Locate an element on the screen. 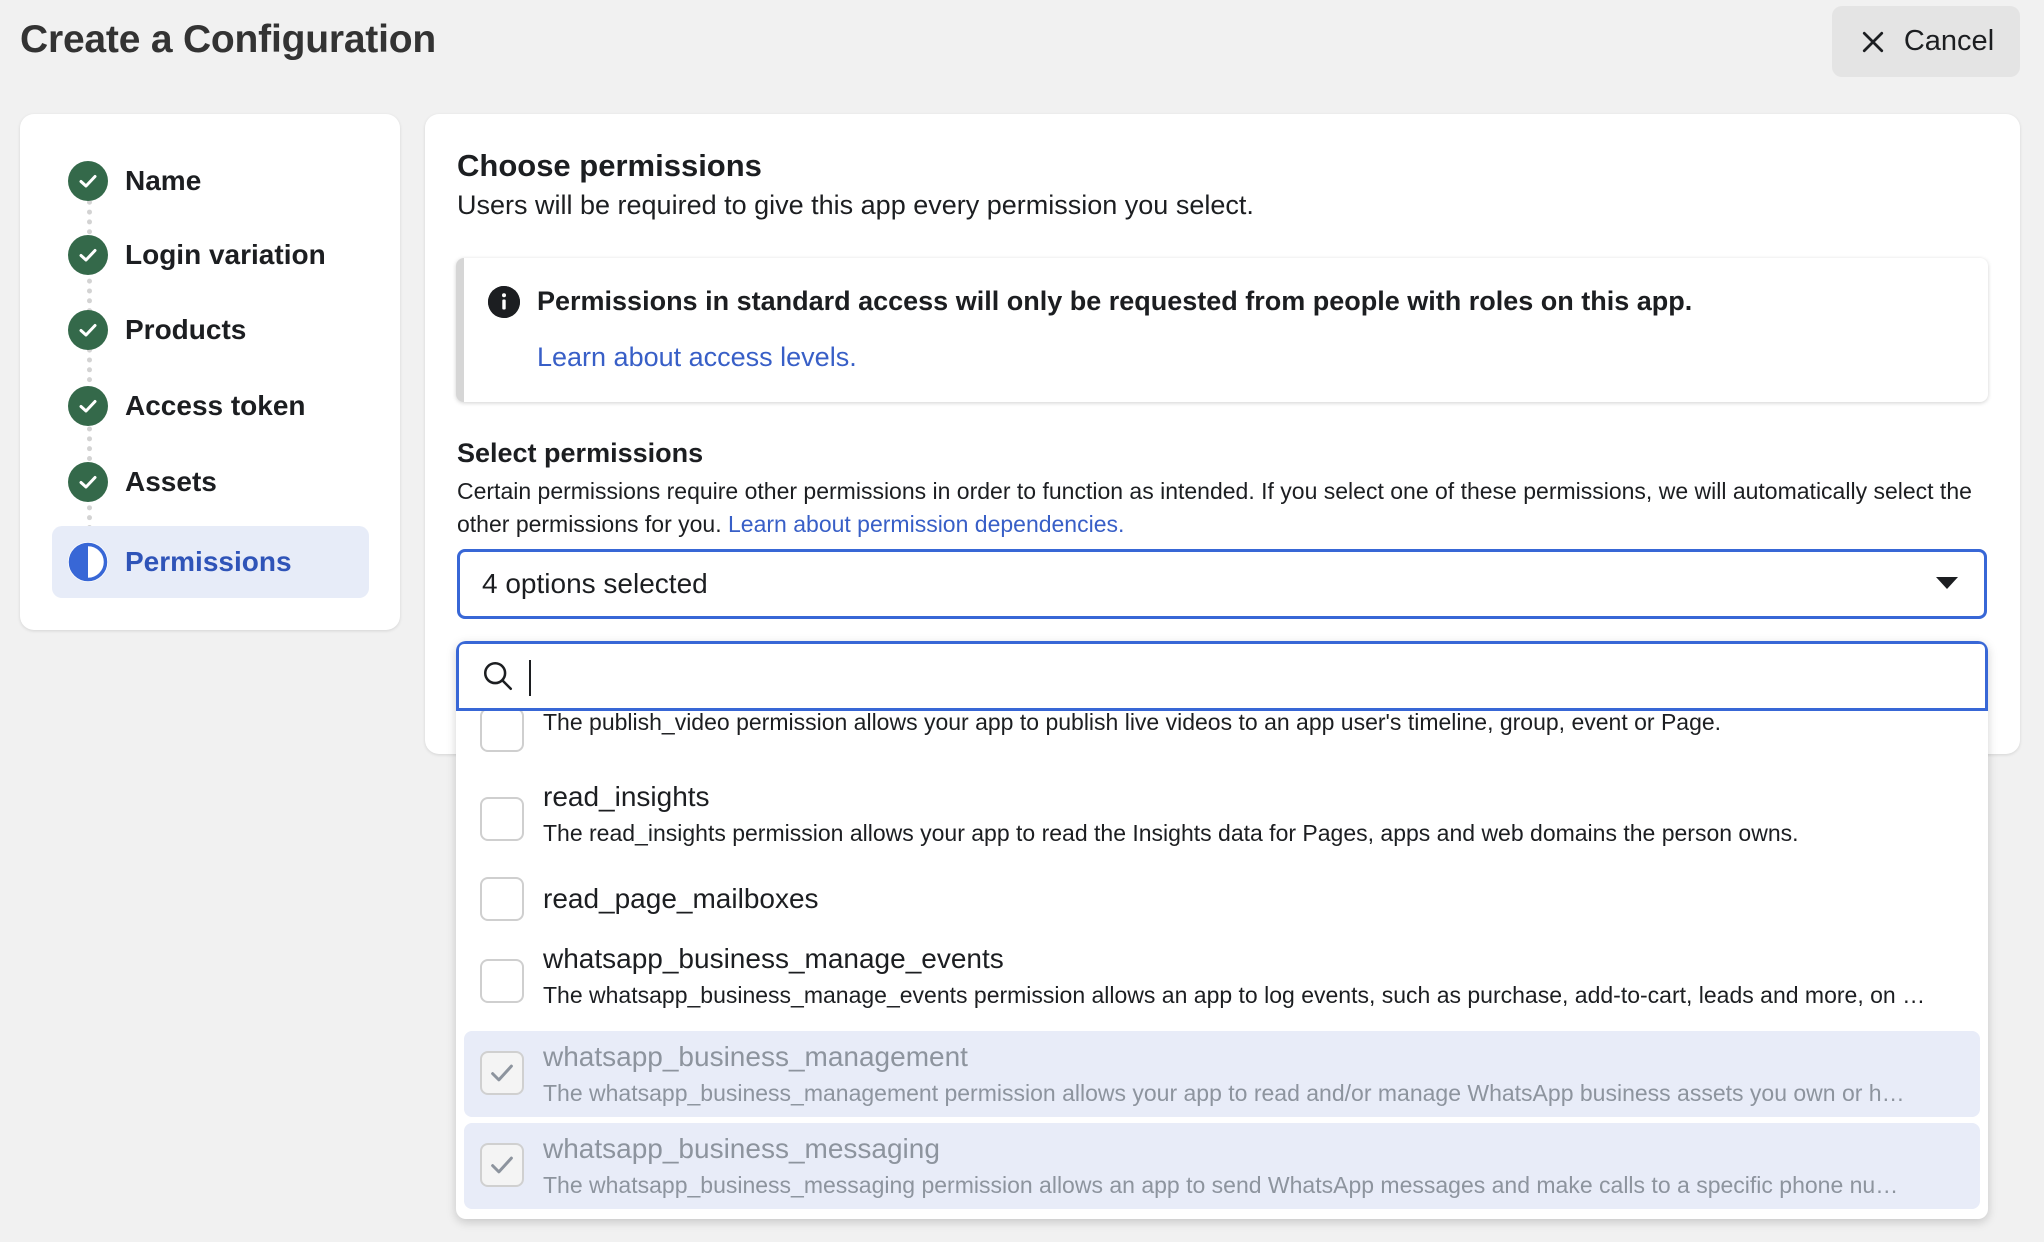  info-icon is located at coordinates (504, 302).